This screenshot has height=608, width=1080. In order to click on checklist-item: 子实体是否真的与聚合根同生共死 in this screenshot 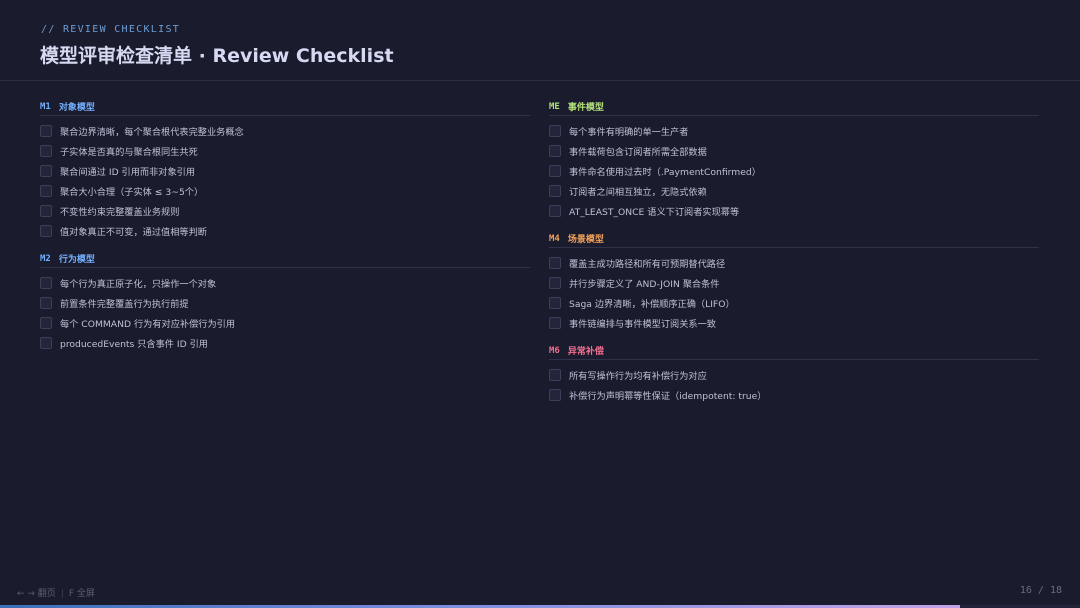, I will do `click(285, 151)`.